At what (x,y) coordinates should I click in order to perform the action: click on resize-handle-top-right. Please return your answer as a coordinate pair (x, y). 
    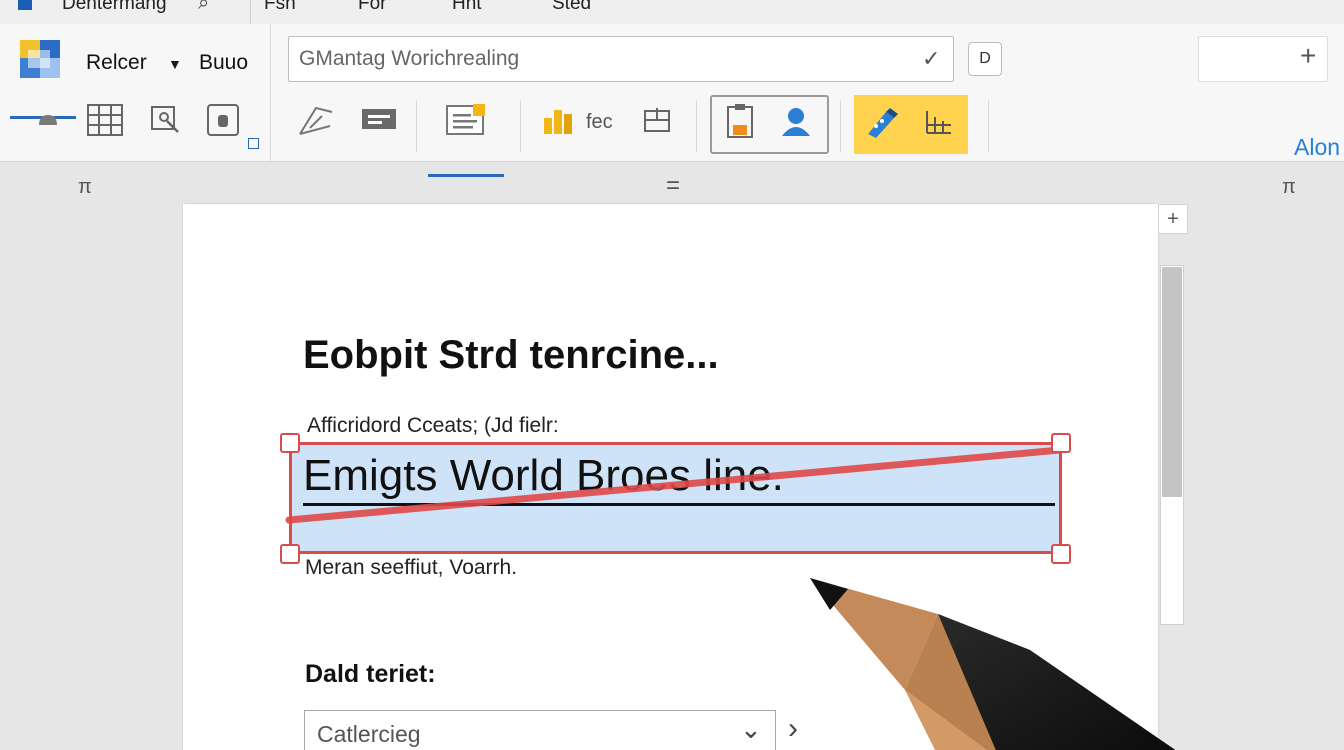
    Looking at the image, I should click on (1061, 443).